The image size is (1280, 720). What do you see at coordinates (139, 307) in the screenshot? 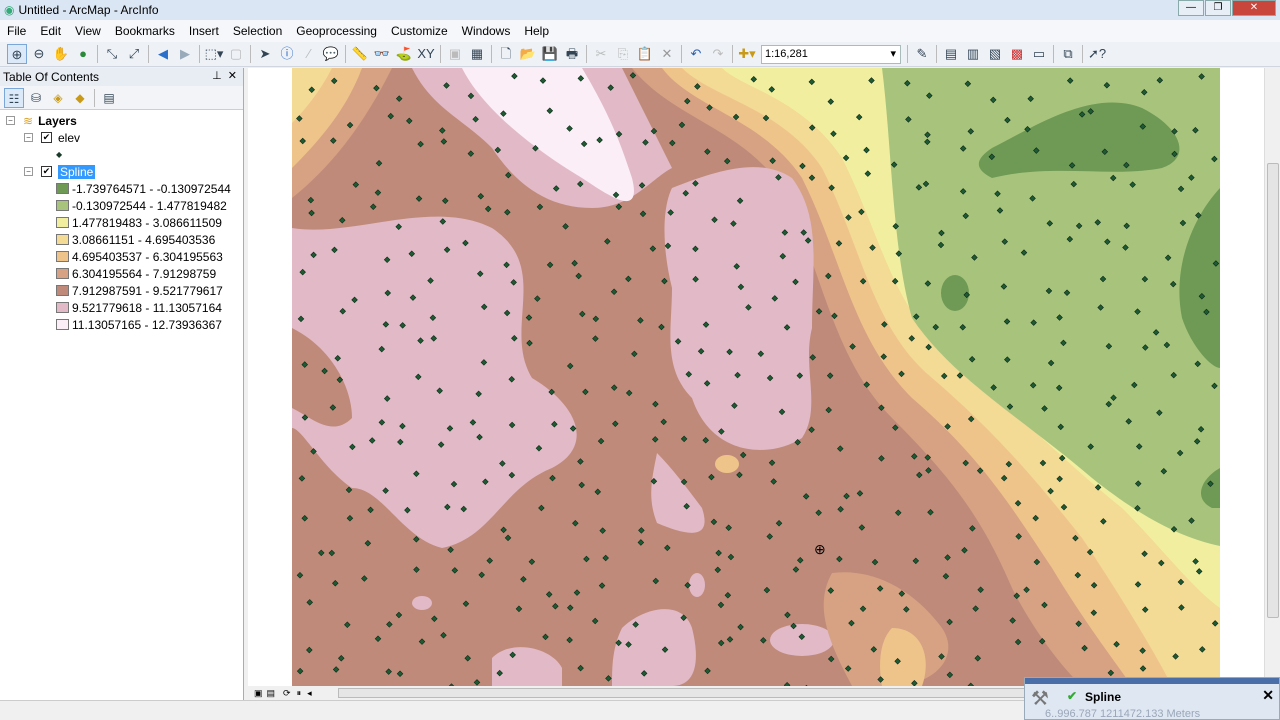
I see `legend-class: 9.521779618 - 11.13057164` at bounding box center [139, 307].